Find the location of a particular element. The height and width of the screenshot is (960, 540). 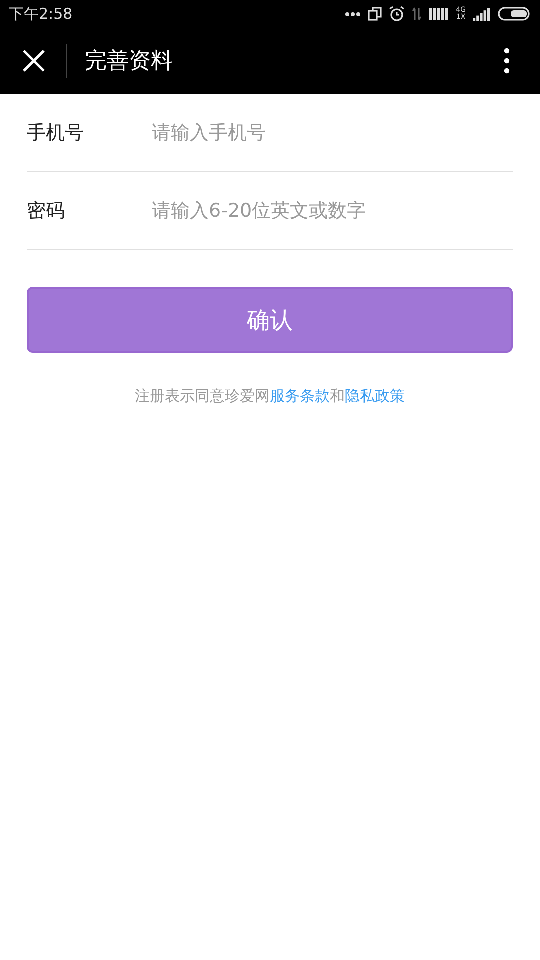

input-field: 请输入6-20位英文或数字 is located at coordinates (332, 211).